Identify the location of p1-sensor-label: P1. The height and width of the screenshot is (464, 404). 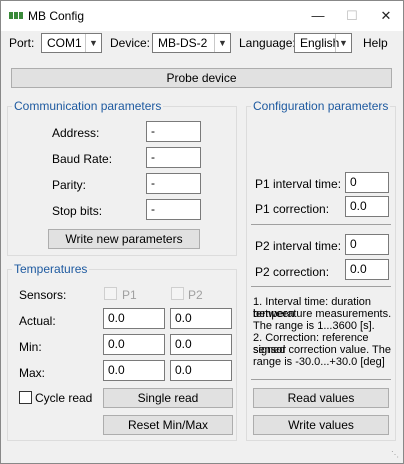
(129, 295).